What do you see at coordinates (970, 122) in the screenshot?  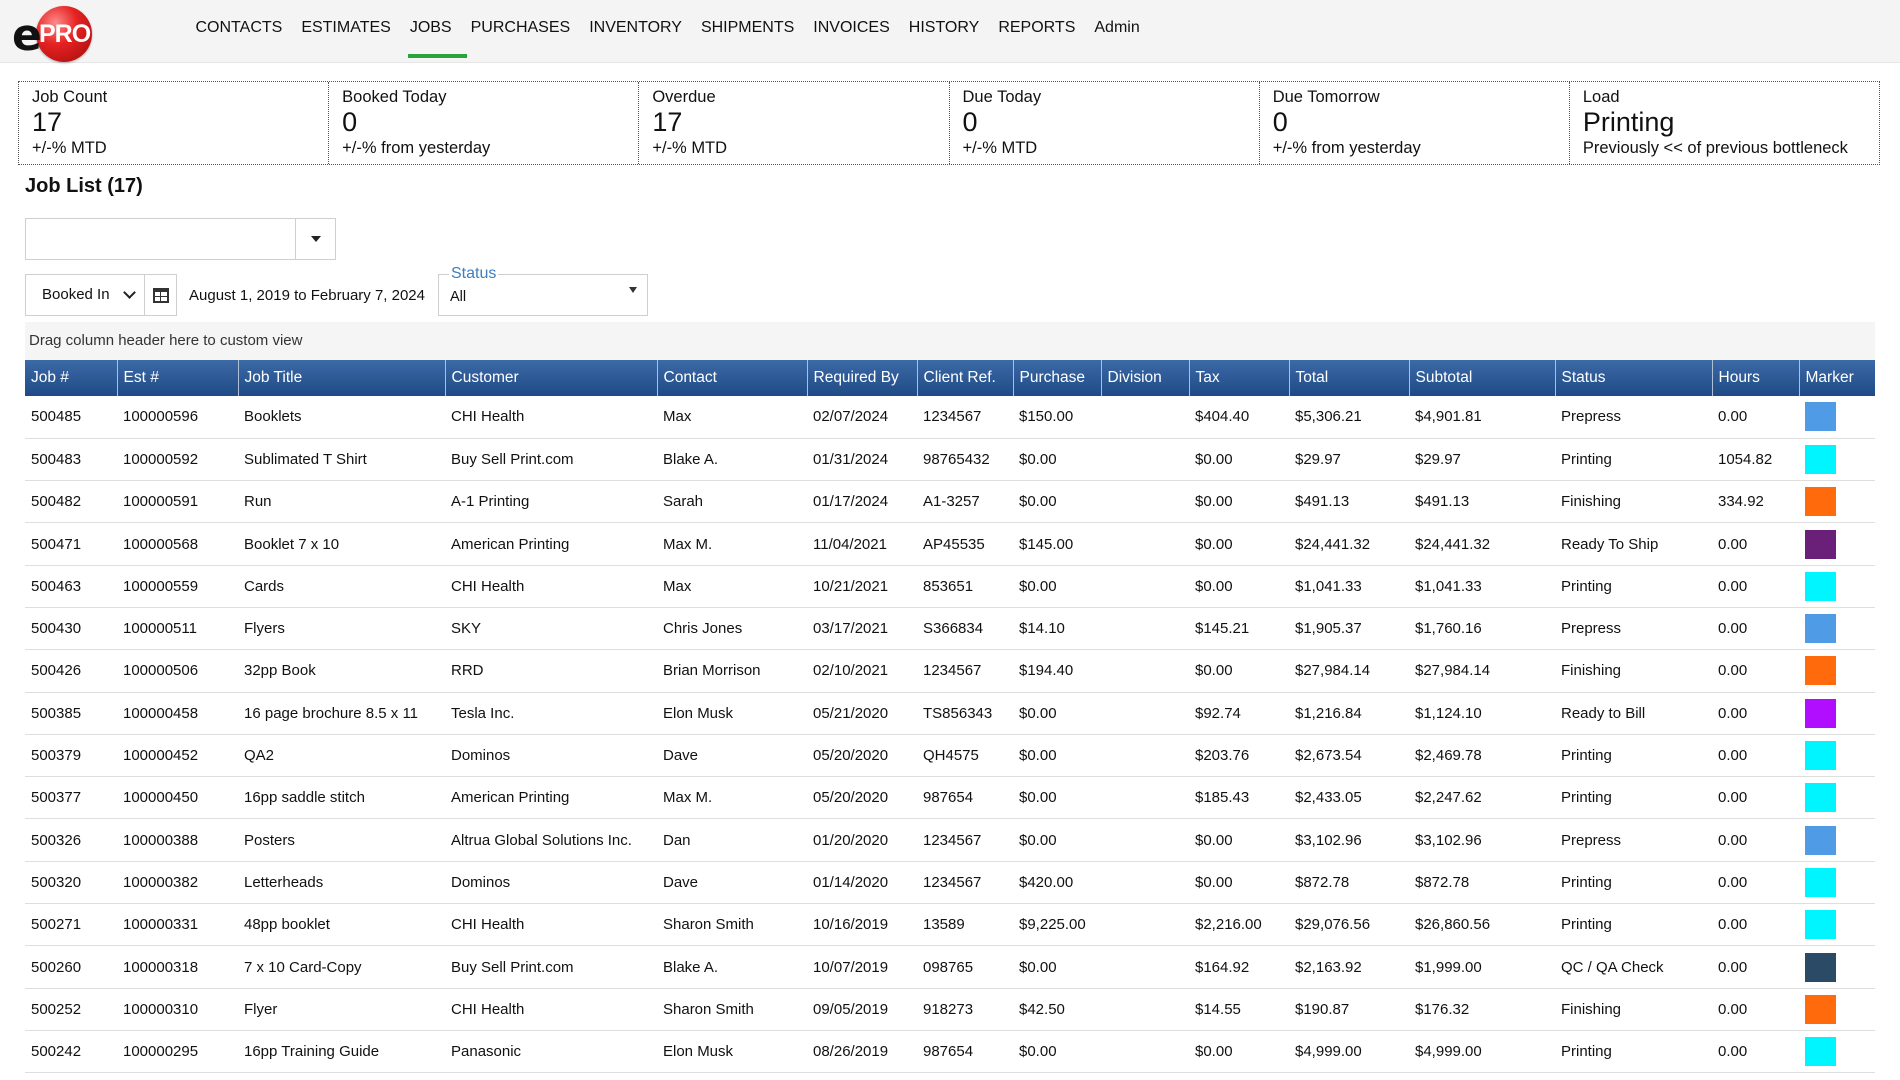 I see `kpi-value: 0` at bounding box center [970, 122].